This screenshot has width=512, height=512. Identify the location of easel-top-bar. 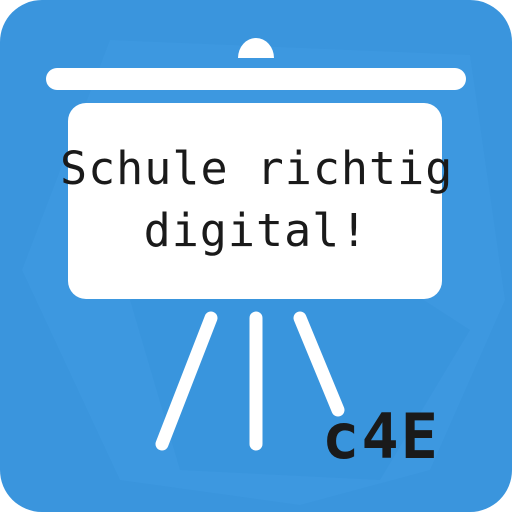
(256, 79).